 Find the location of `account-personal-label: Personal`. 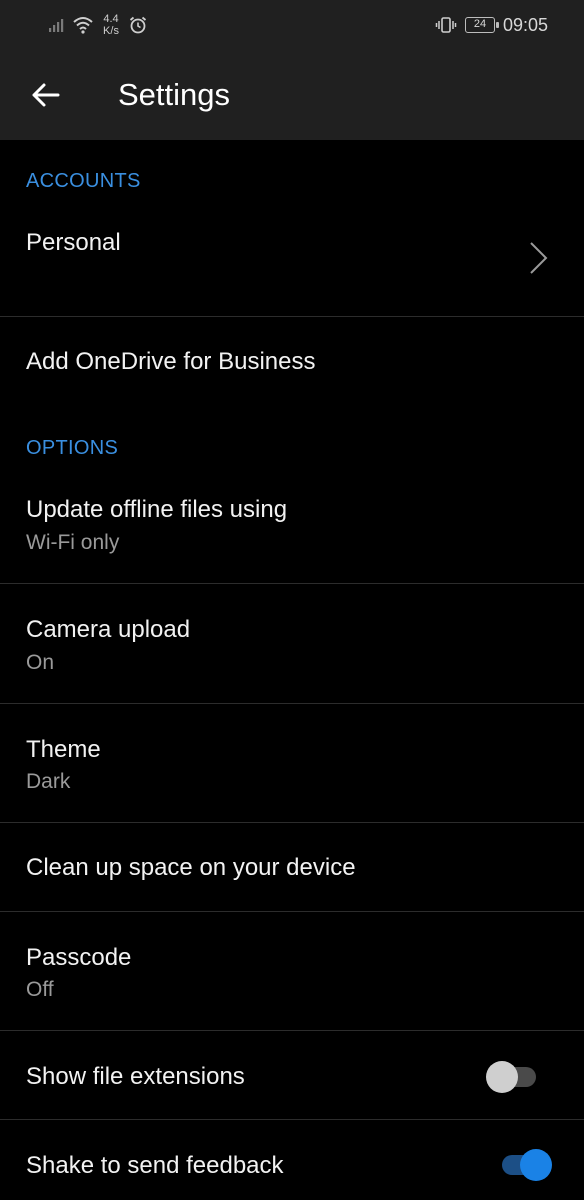

account-personal-label: Personal is located at coordinates (73, 242).